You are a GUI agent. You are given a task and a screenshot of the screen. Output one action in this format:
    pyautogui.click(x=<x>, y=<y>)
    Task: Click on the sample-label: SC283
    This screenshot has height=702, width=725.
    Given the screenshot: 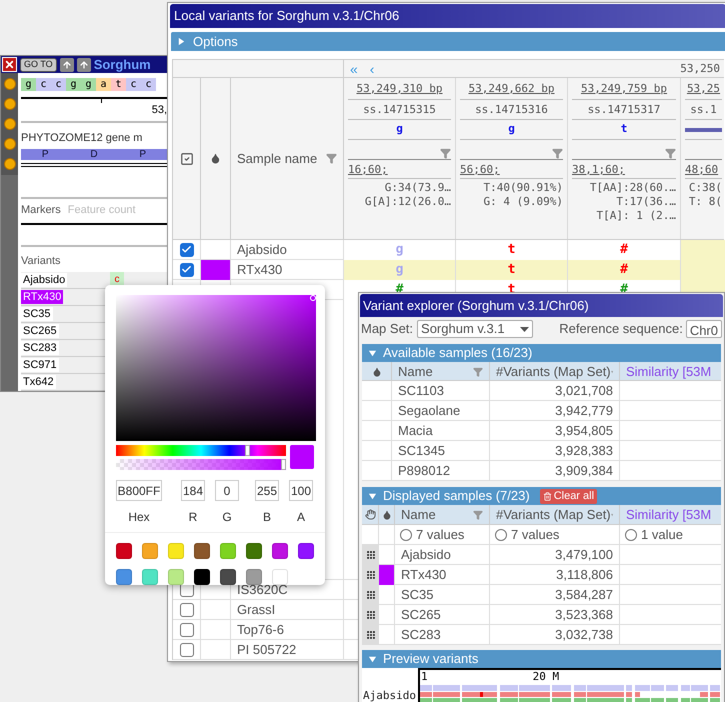 What is the action you would take?
    pyautogui.click(x=40, y=347)
    